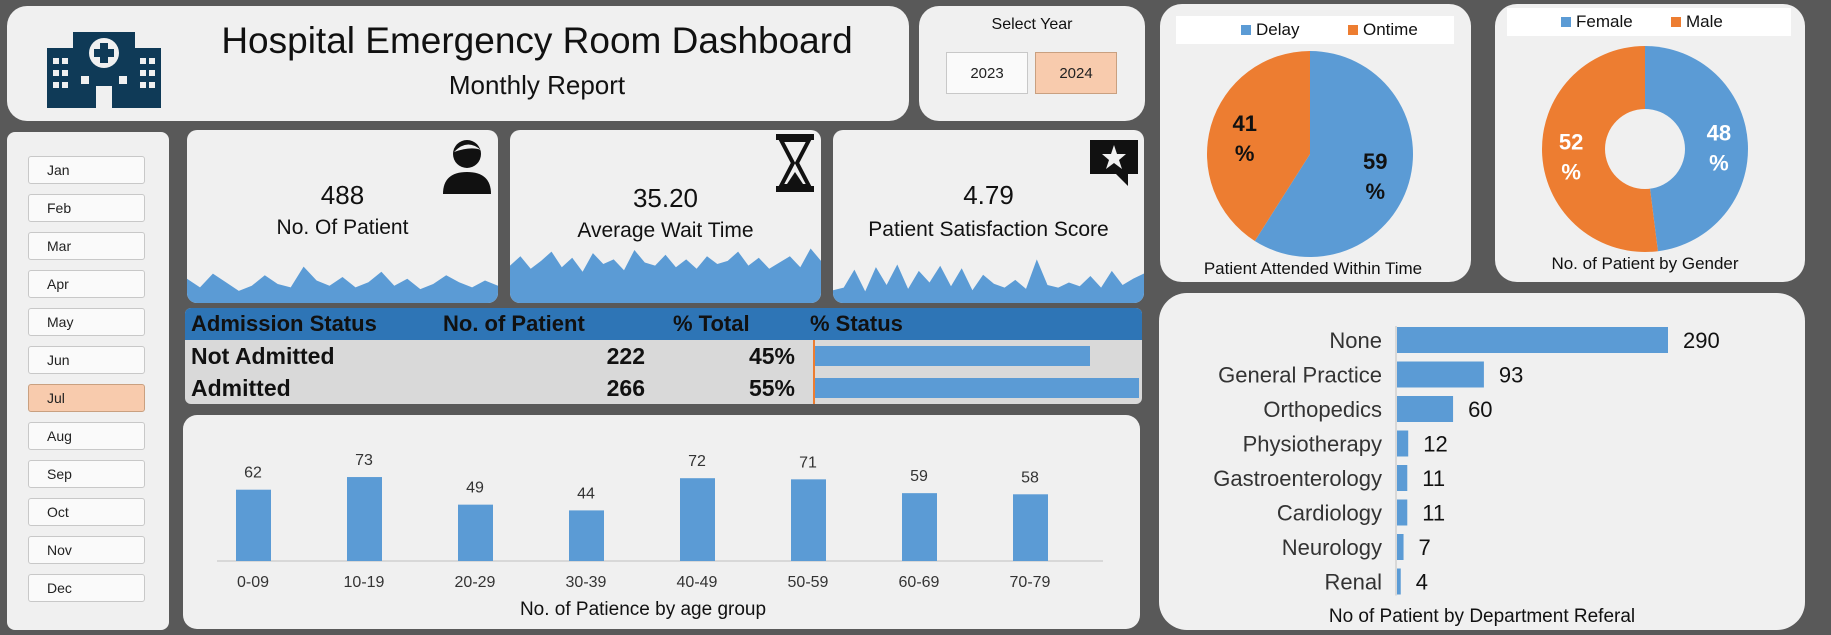  I want to click on row-pct: 55%, so click(771, 388).